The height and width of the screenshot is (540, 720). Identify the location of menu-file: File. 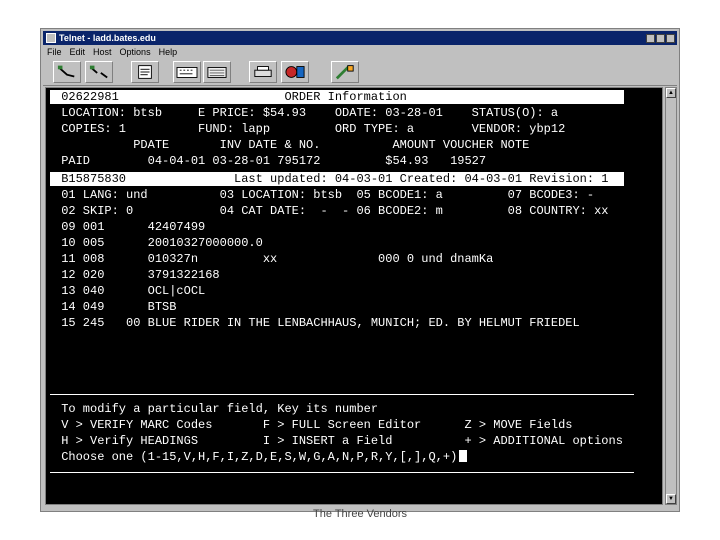
(54, 52).